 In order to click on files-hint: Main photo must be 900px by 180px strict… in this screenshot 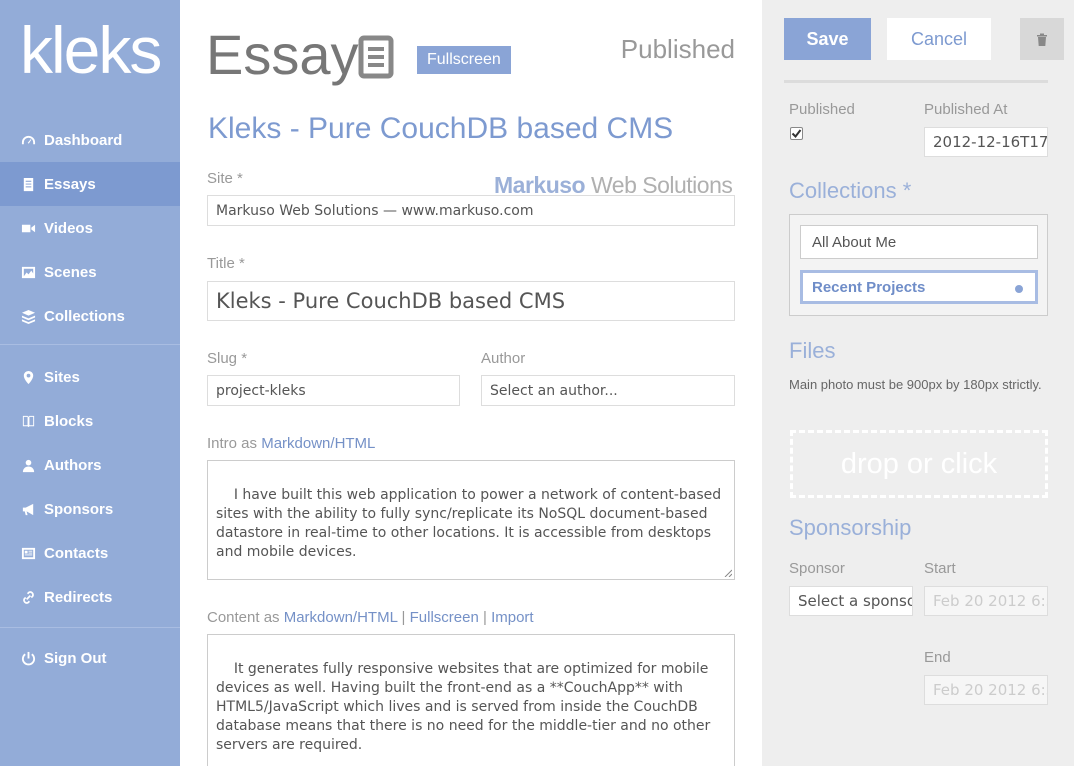, I will do `click(915, 384)`.